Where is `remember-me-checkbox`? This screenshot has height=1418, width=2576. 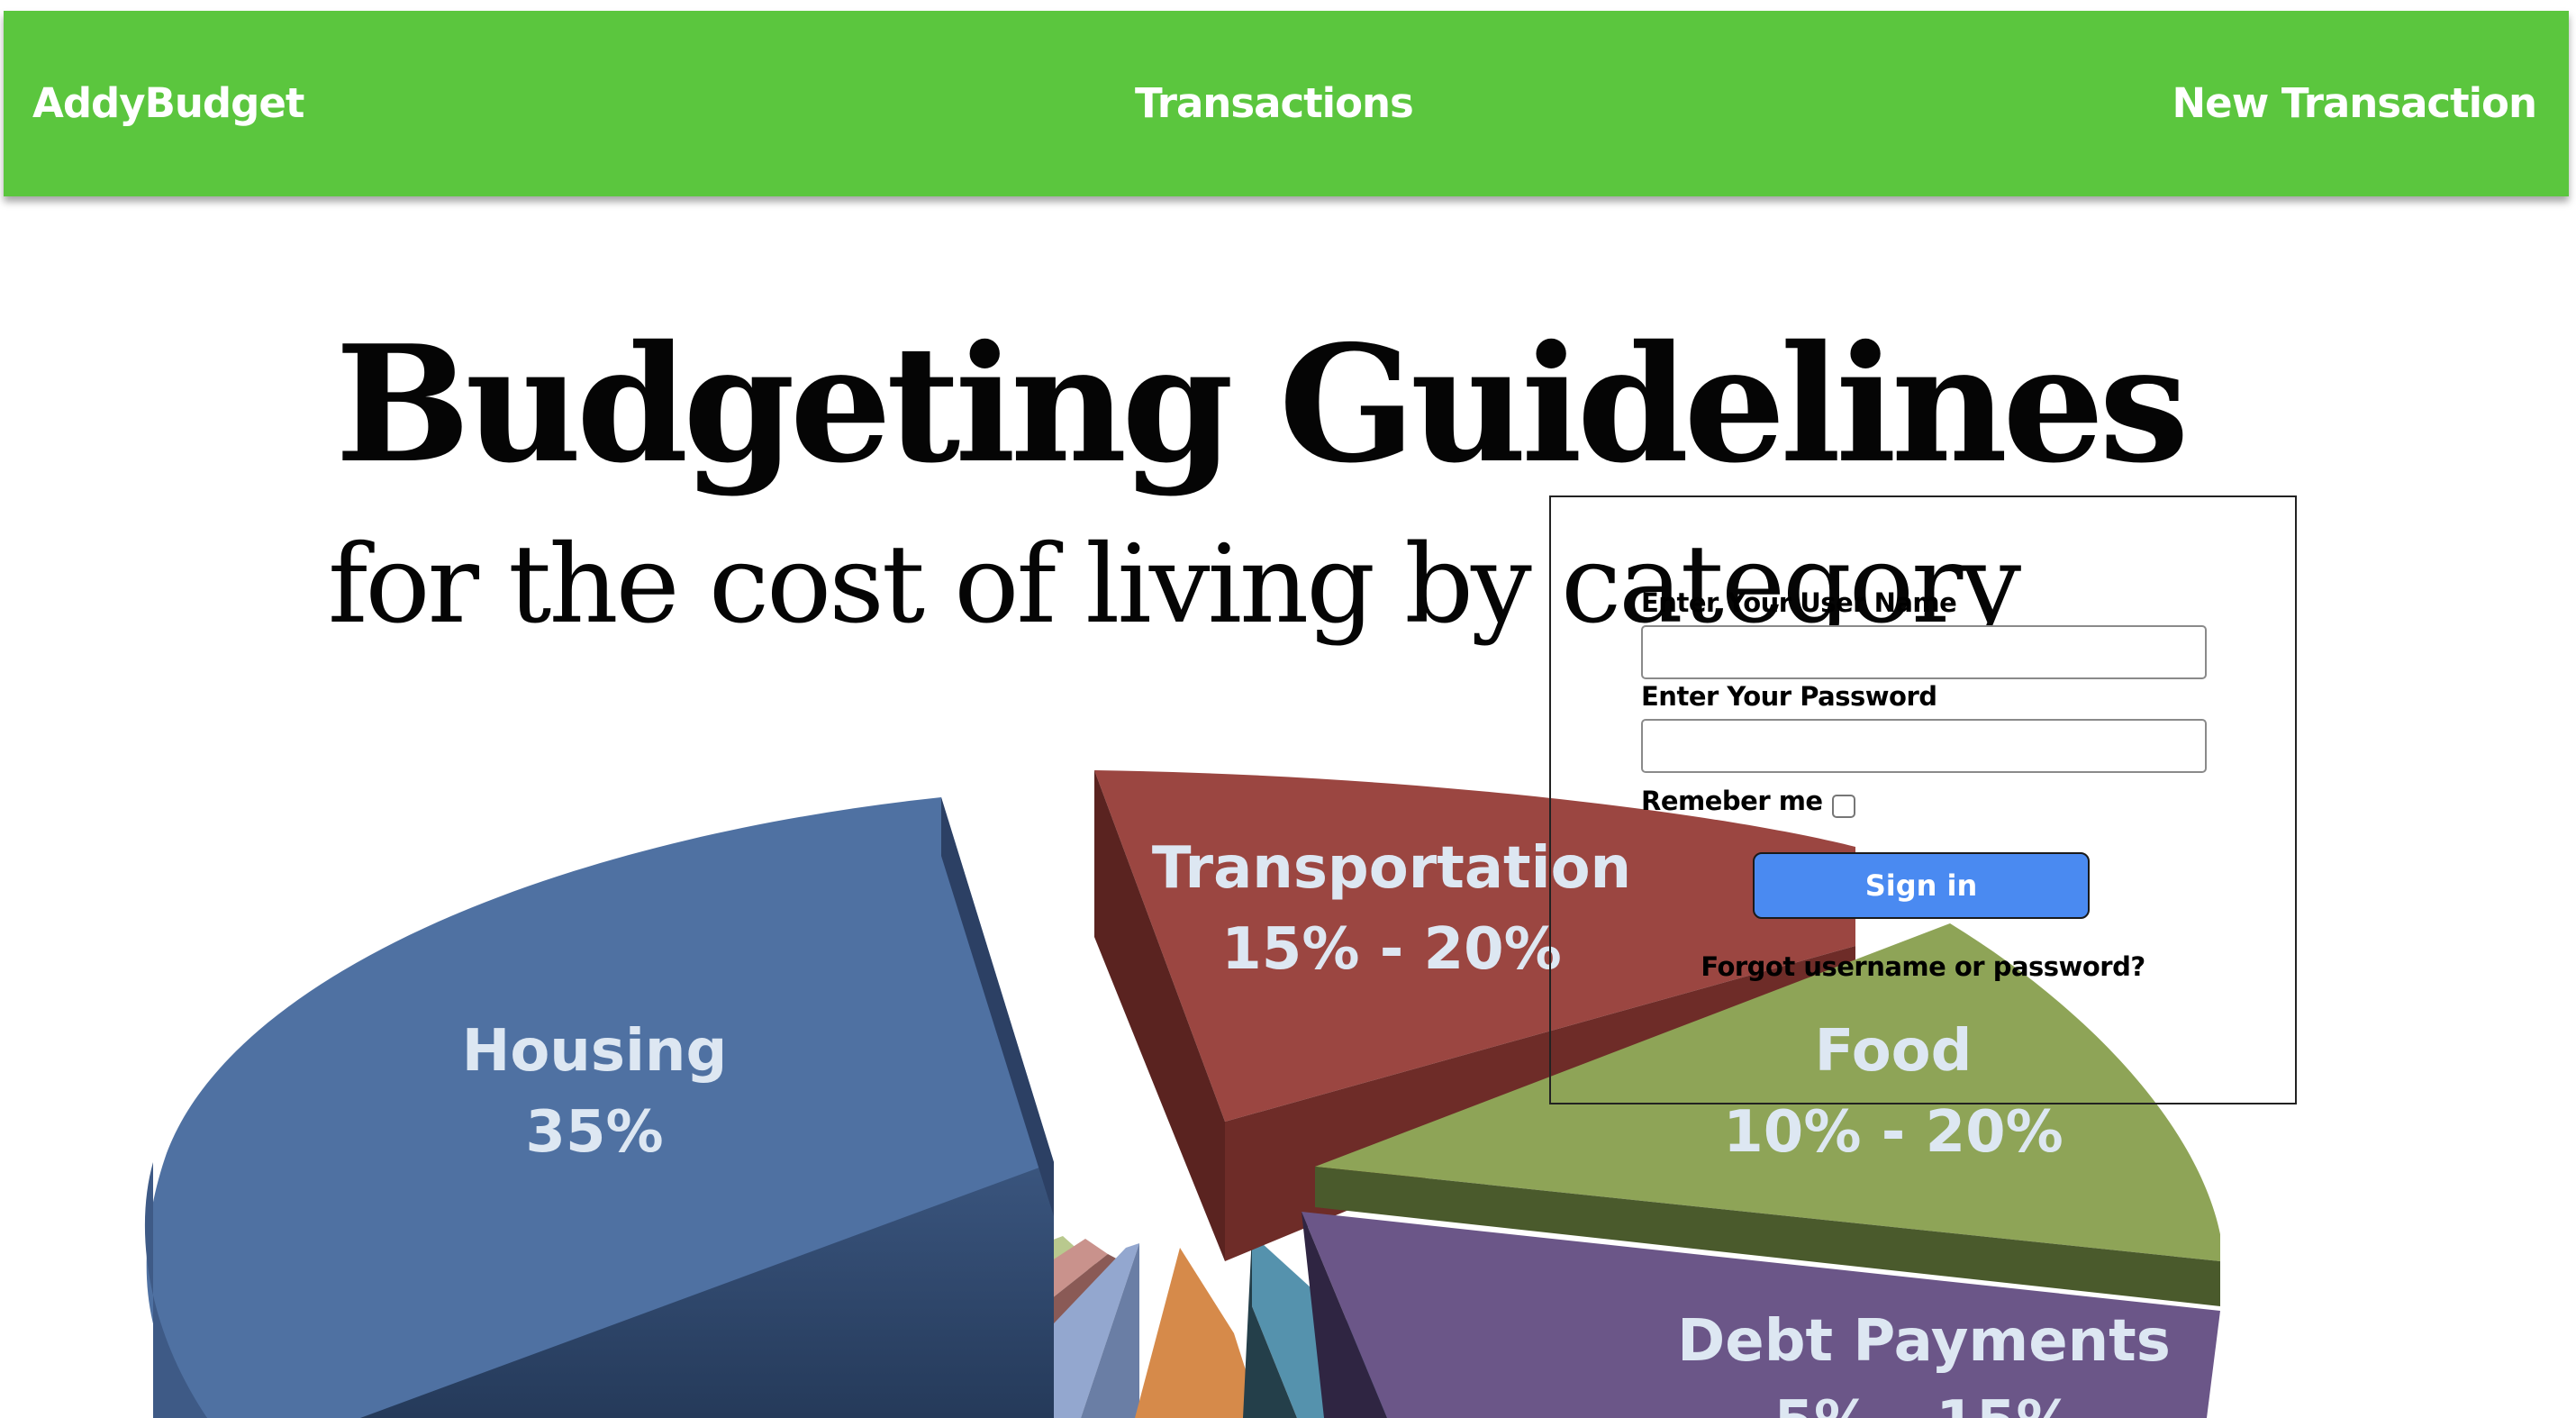
remember-me-checkbox is located at coordinates (1844, 806).